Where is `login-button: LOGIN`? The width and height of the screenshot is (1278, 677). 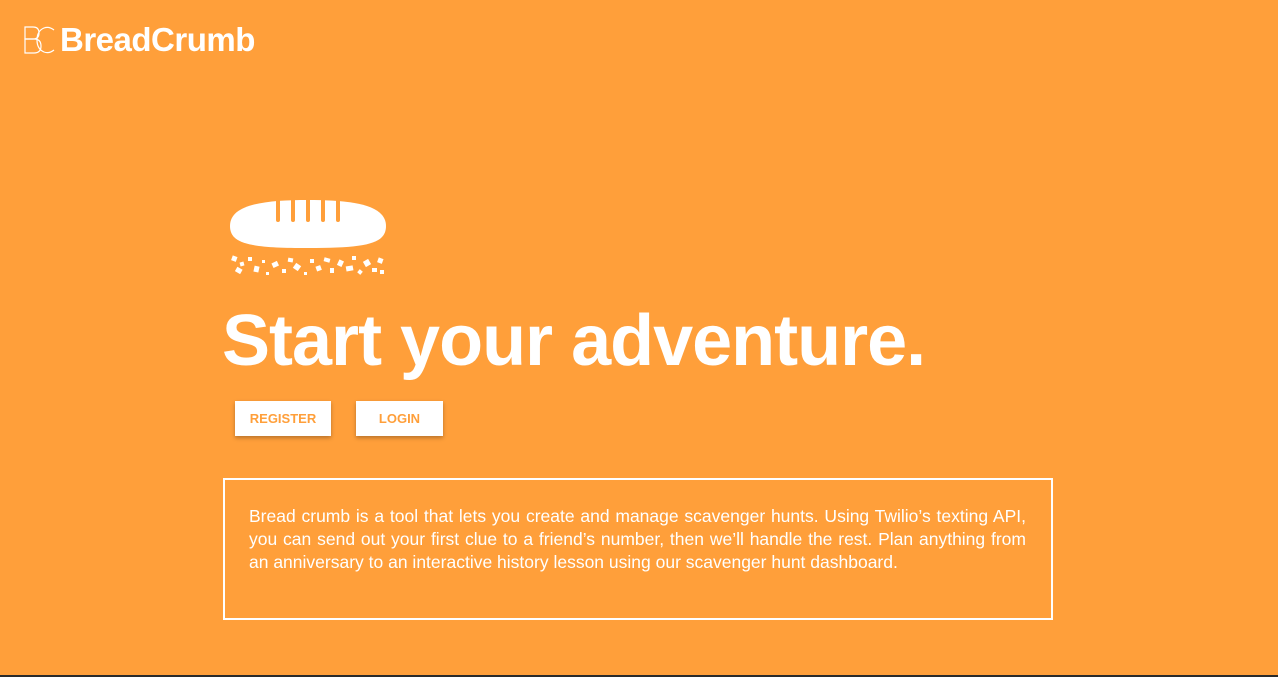 login-button: LOGIN is located at coordinates (399, 418).